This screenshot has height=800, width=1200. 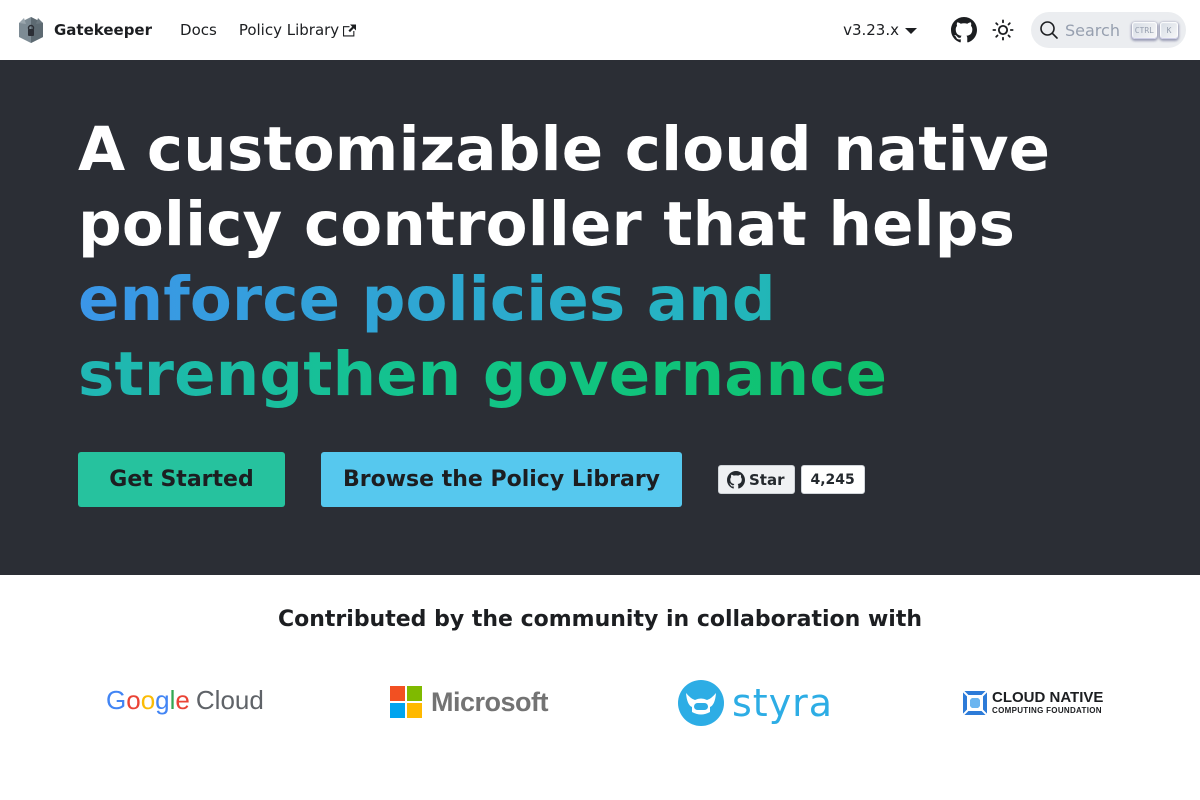 I want to click on kbd-ctrl: CTRL, so click(x=1144, y=30).